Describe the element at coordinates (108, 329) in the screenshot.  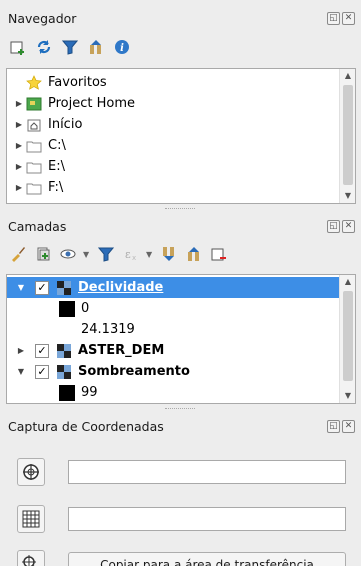
I see `legend-item: 24.1319` at that location.